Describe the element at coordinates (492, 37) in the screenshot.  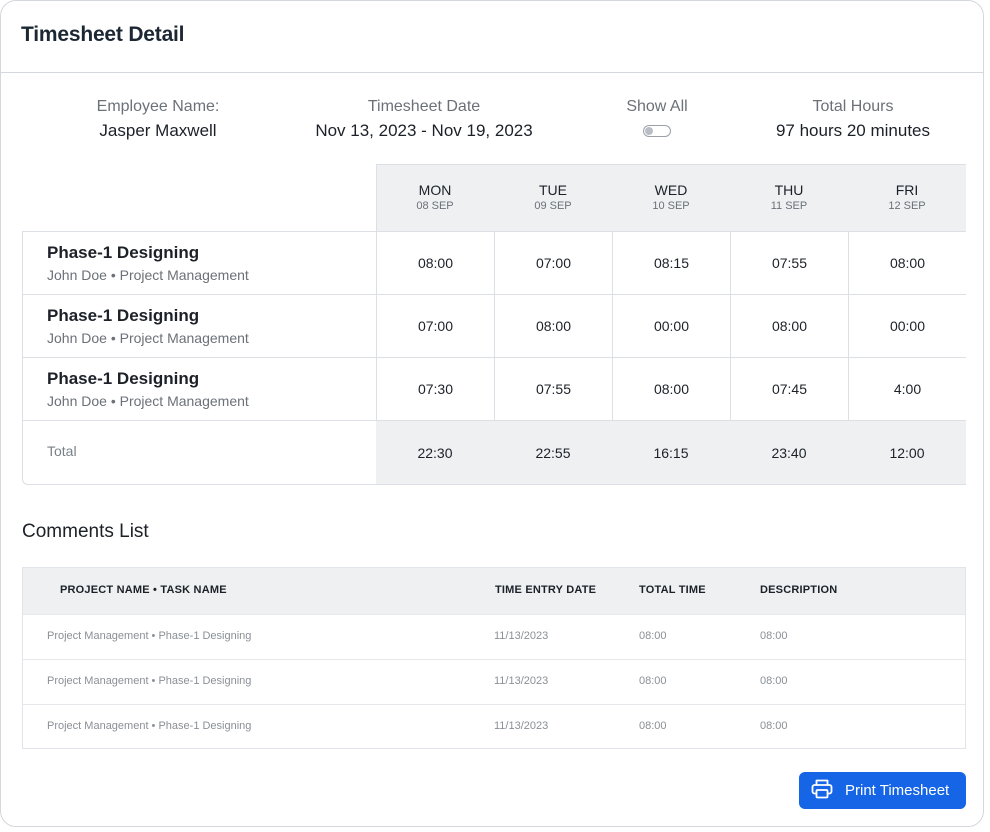
I see `panel-header: Timesheet Detail` at that location.